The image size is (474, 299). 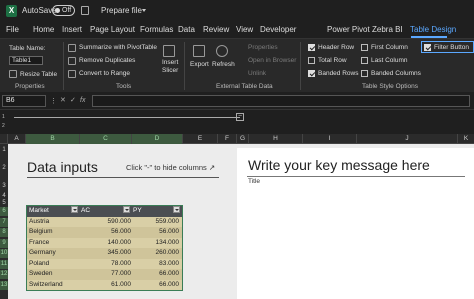 I want to click on chevron-down-icon, so click(x=144, y=10).